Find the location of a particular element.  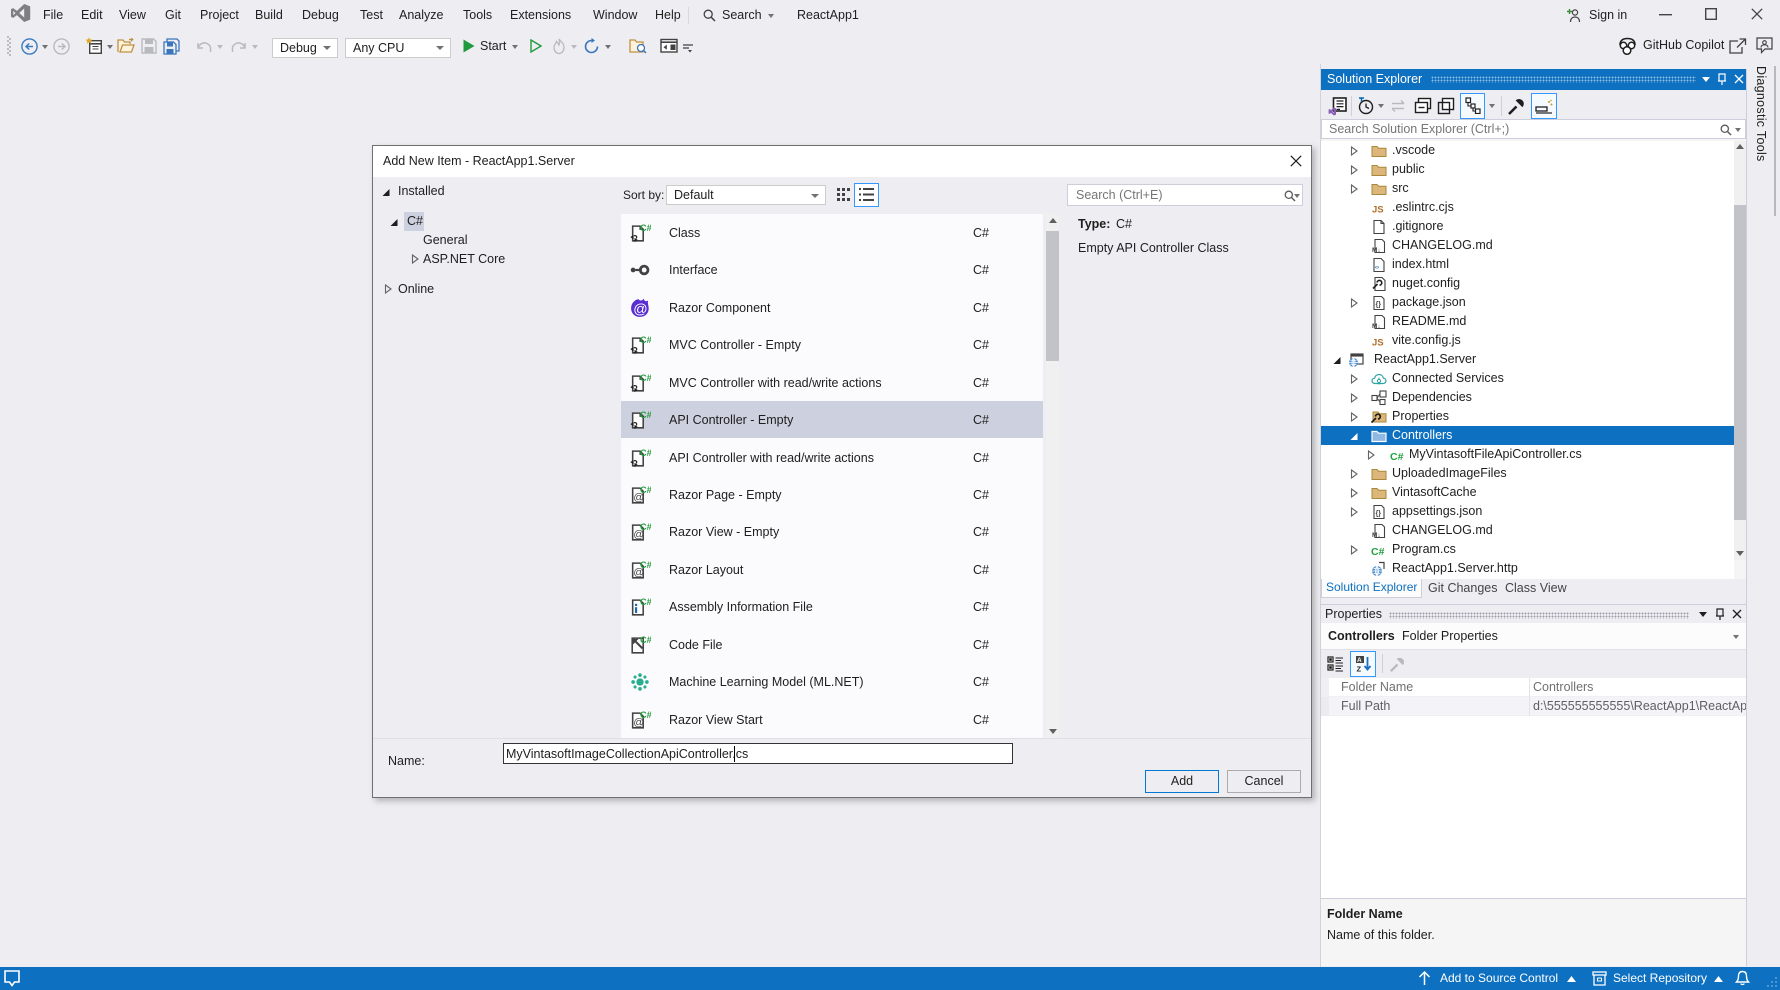

svg-text: Z is located at coordinates (1359, 669).